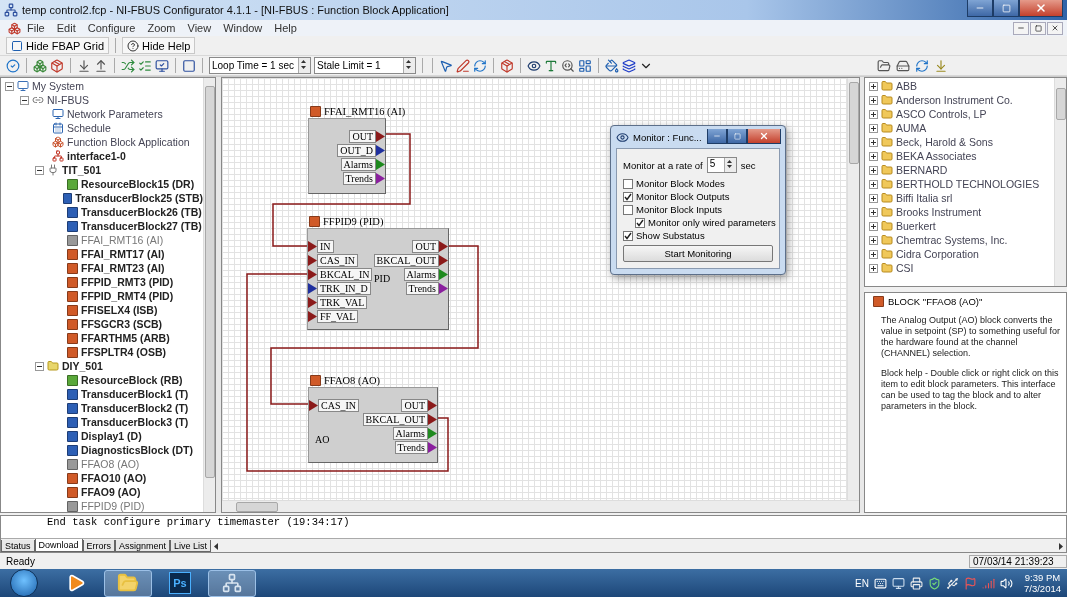 The width and height of the screenshot is (1067, 597). What do you see at coordinates (937, 254) in the screenshot?
I see `tree-item: Cidra Corporation` at bounding box center [937, 254].